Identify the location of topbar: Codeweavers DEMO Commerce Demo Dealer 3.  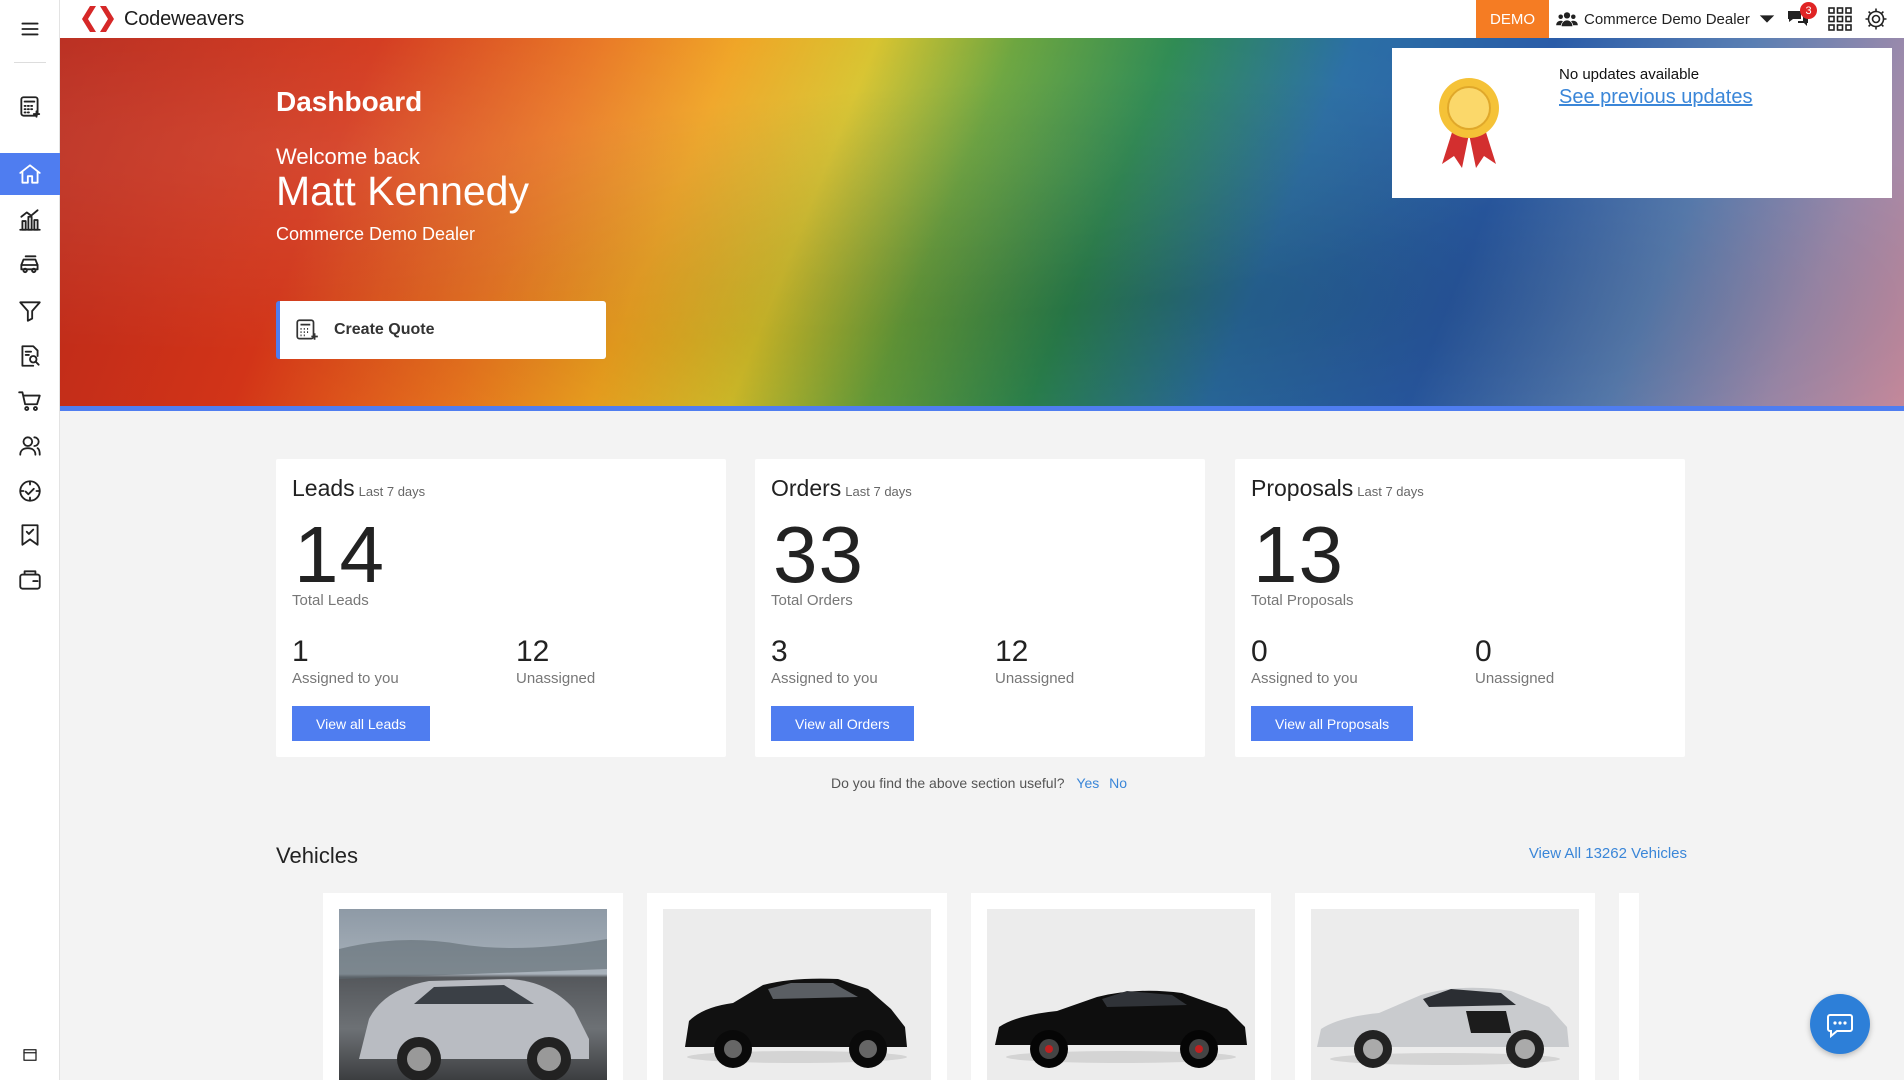
(982, 19).